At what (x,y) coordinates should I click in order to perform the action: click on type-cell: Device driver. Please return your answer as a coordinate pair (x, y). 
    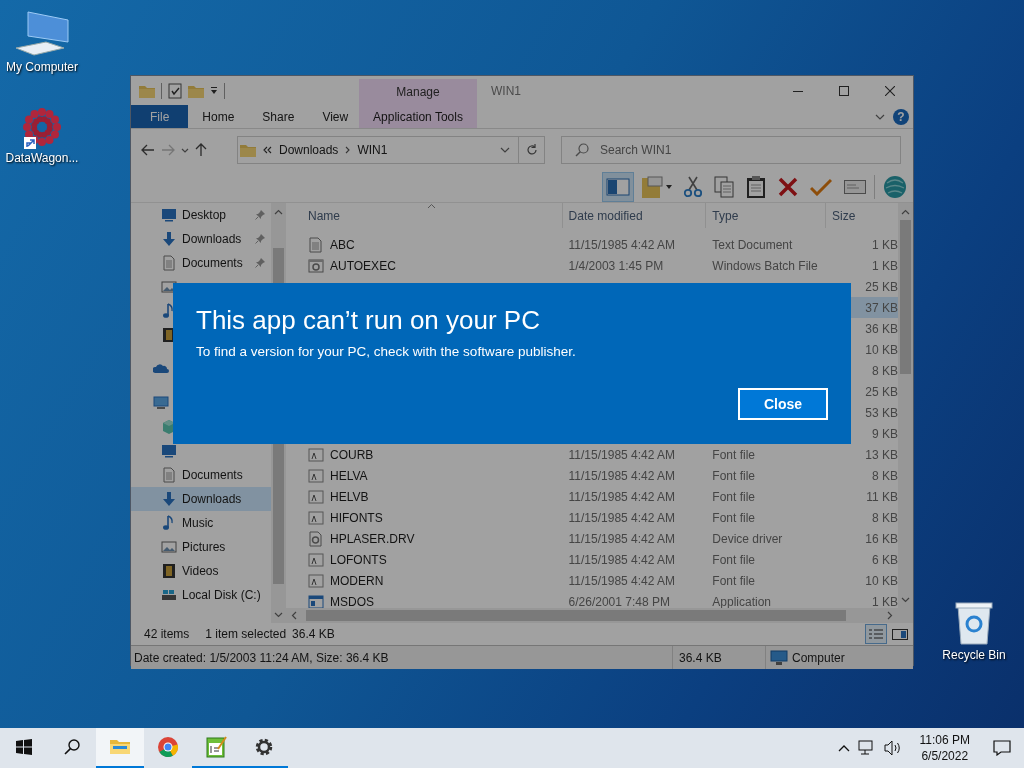
    Looking at the image, I should click on (747, 538).